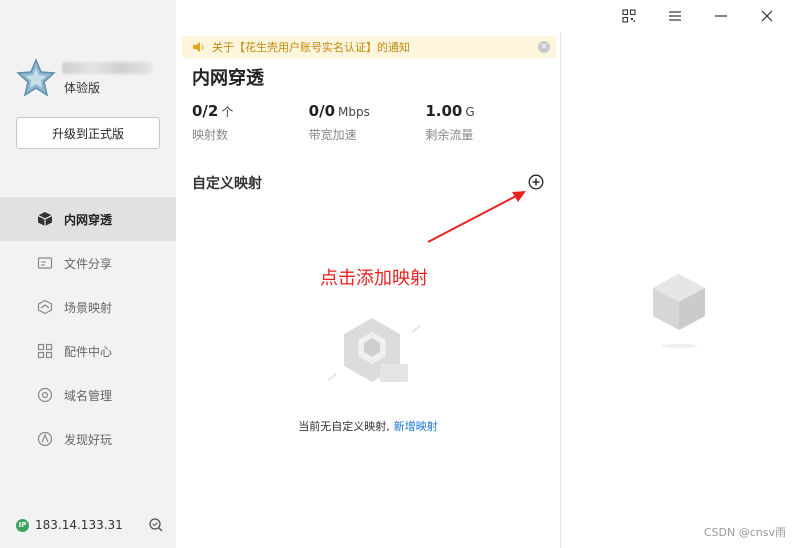 Image resolution: width=800 pixels, height=548 pixels. I want to click on empty-state-message: 当前无自定义映射, 新增映射, so click(368, 426).